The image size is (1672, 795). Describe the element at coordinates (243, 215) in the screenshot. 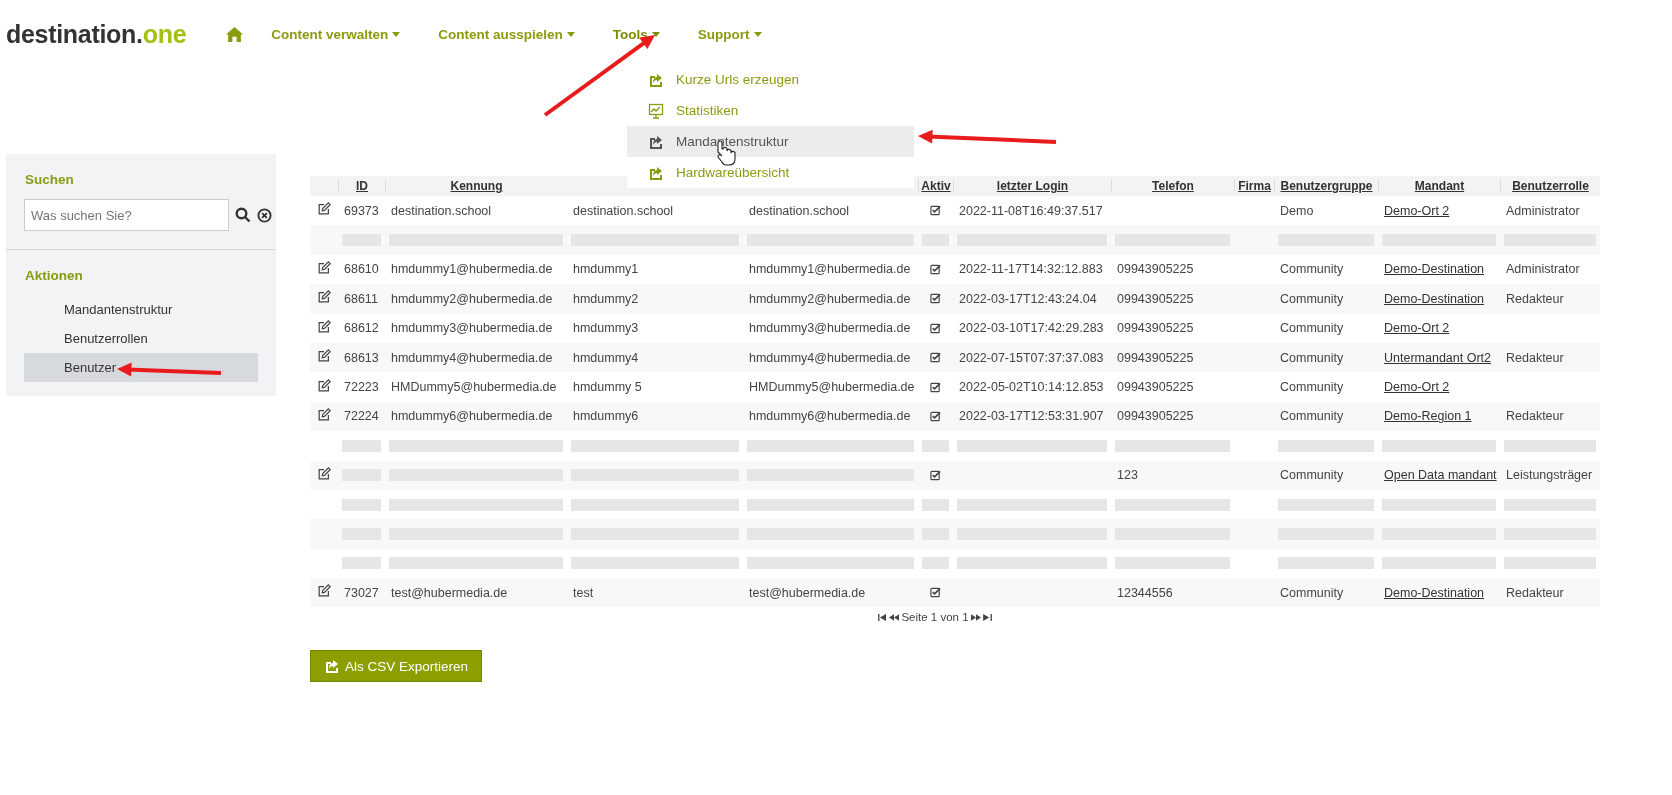

I see `search-icon` at that location.